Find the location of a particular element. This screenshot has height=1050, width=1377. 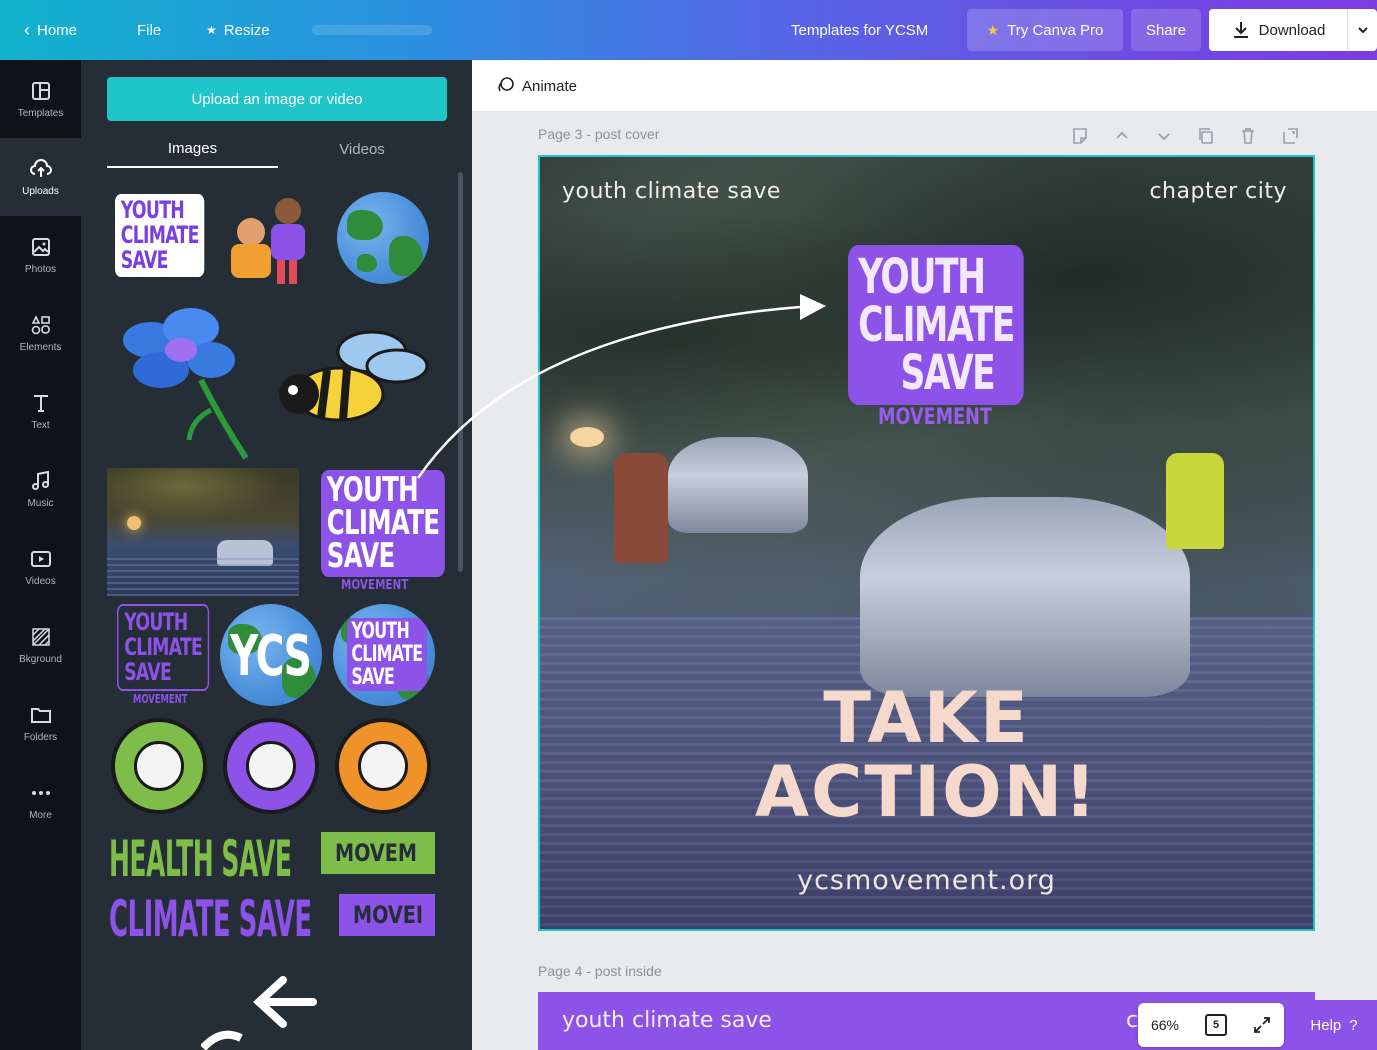

rail-item-elements: Elements is located at coordinates (40, 333).